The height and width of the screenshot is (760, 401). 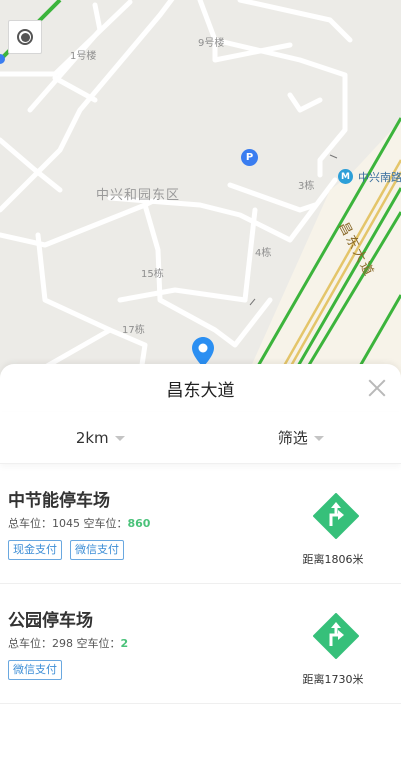 What do you see at coordinates (138, 195) in the screenshot?
I see `map-label-district: 中兴和园东区` at bounding box center [138, 195].